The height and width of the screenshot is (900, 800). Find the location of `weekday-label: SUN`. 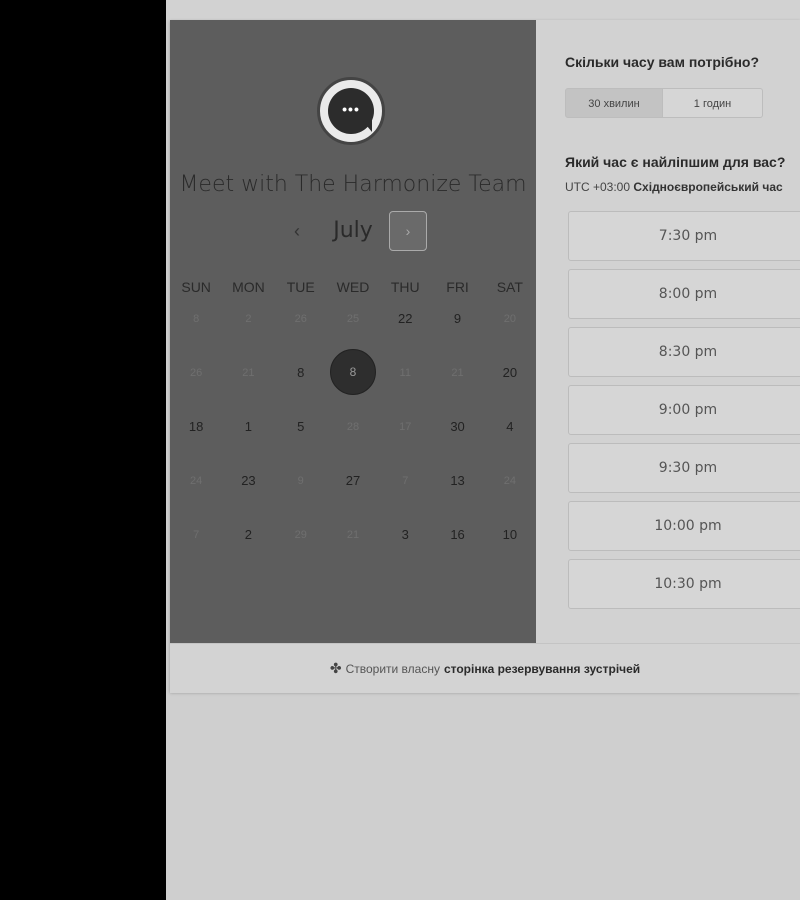

weekday-label: SUN is located at coordinates (196, 287).